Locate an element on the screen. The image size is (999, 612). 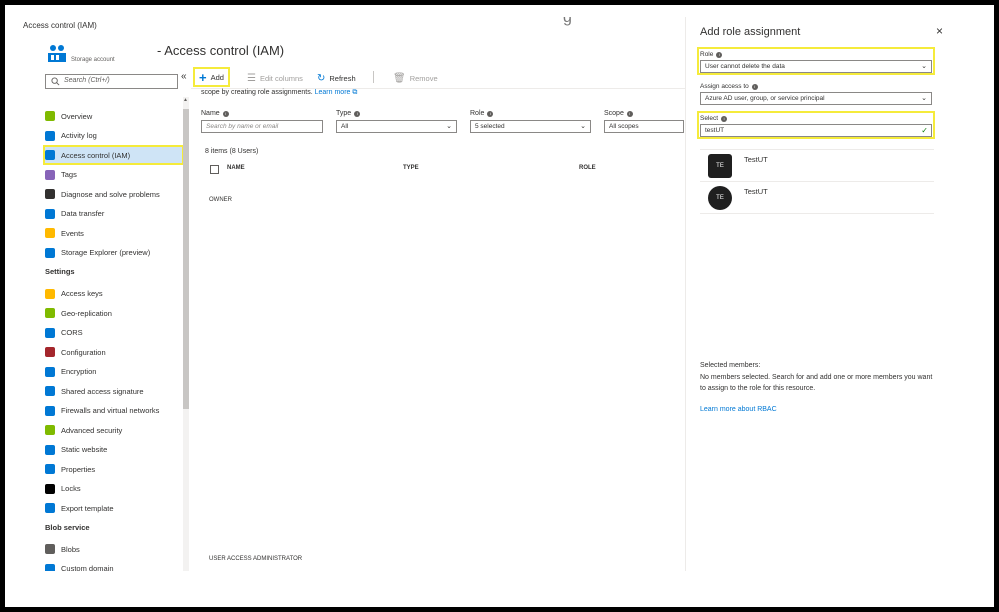
select-label: Select i is located at coordinates (714, 118).